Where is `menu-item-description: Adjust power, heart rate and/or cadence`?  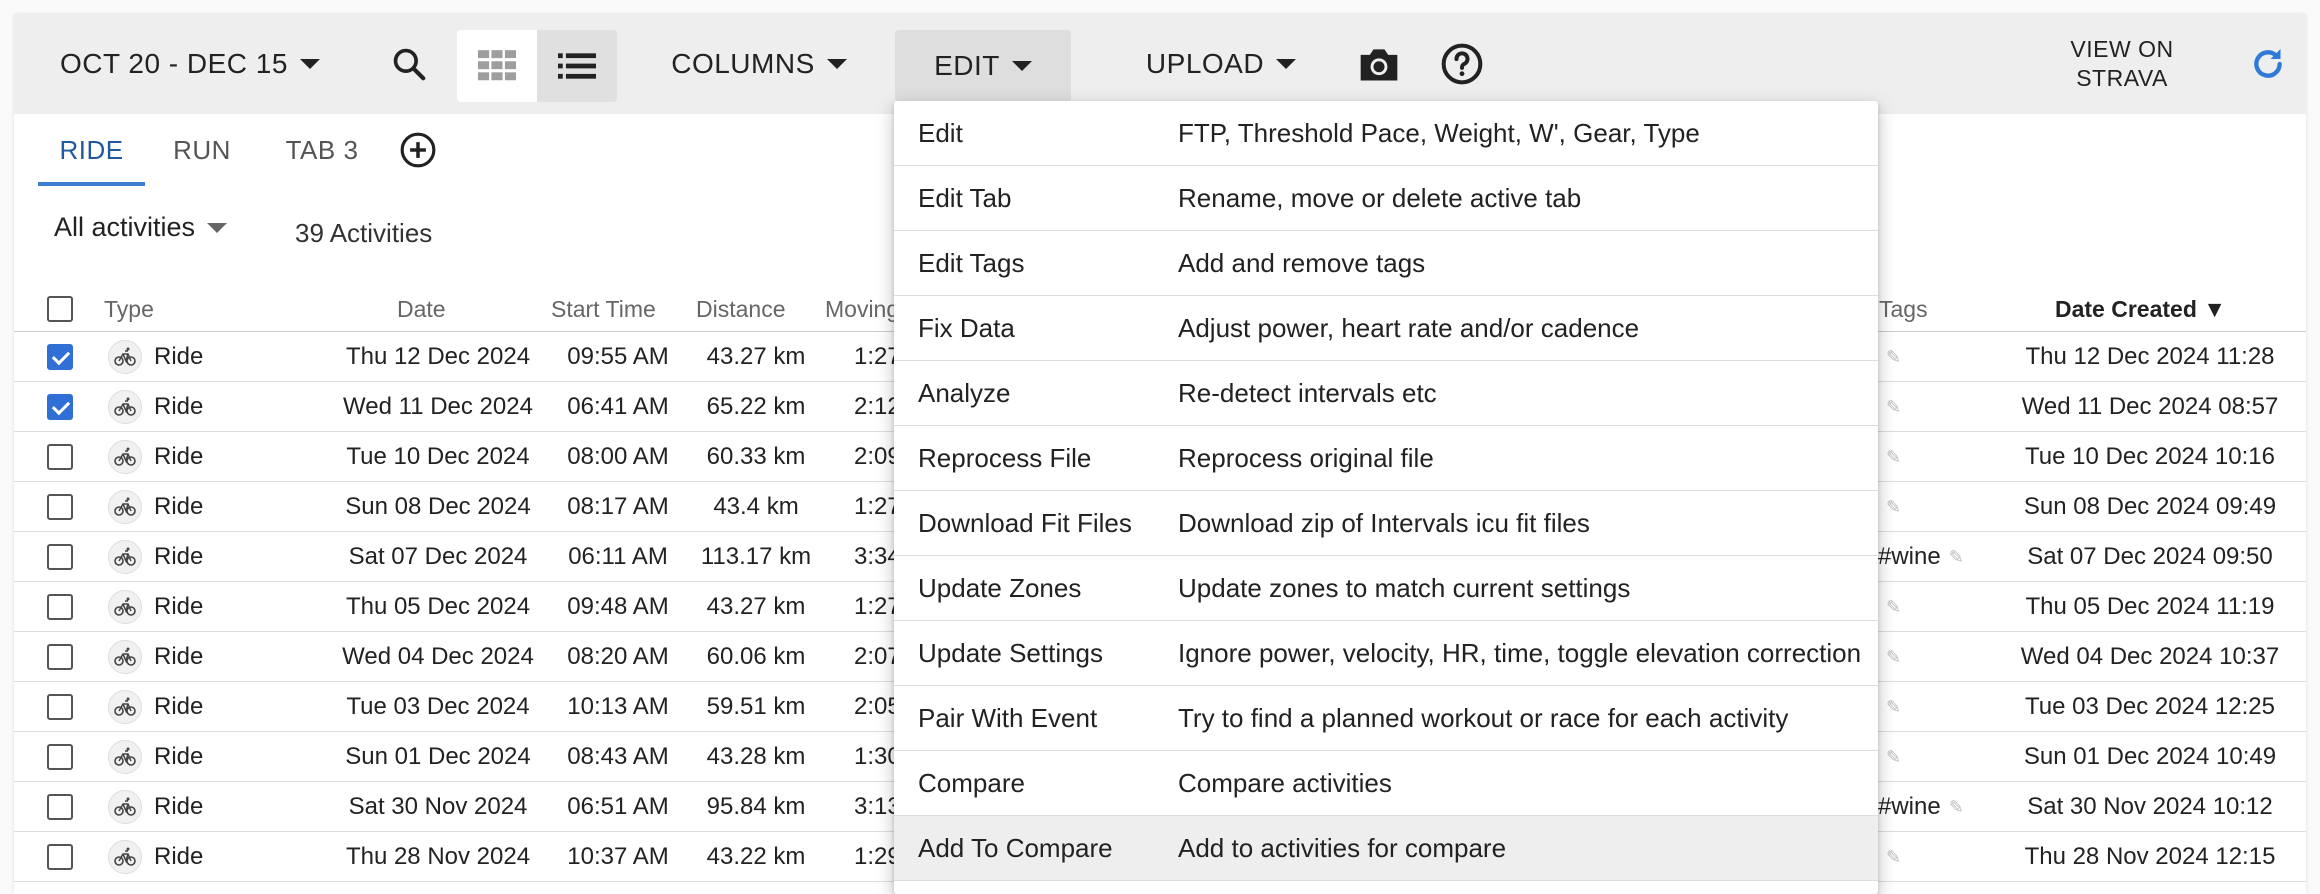 menu-item-description: Adjust power, heart rate and/or cadence is located at coordinates (1409, 327).